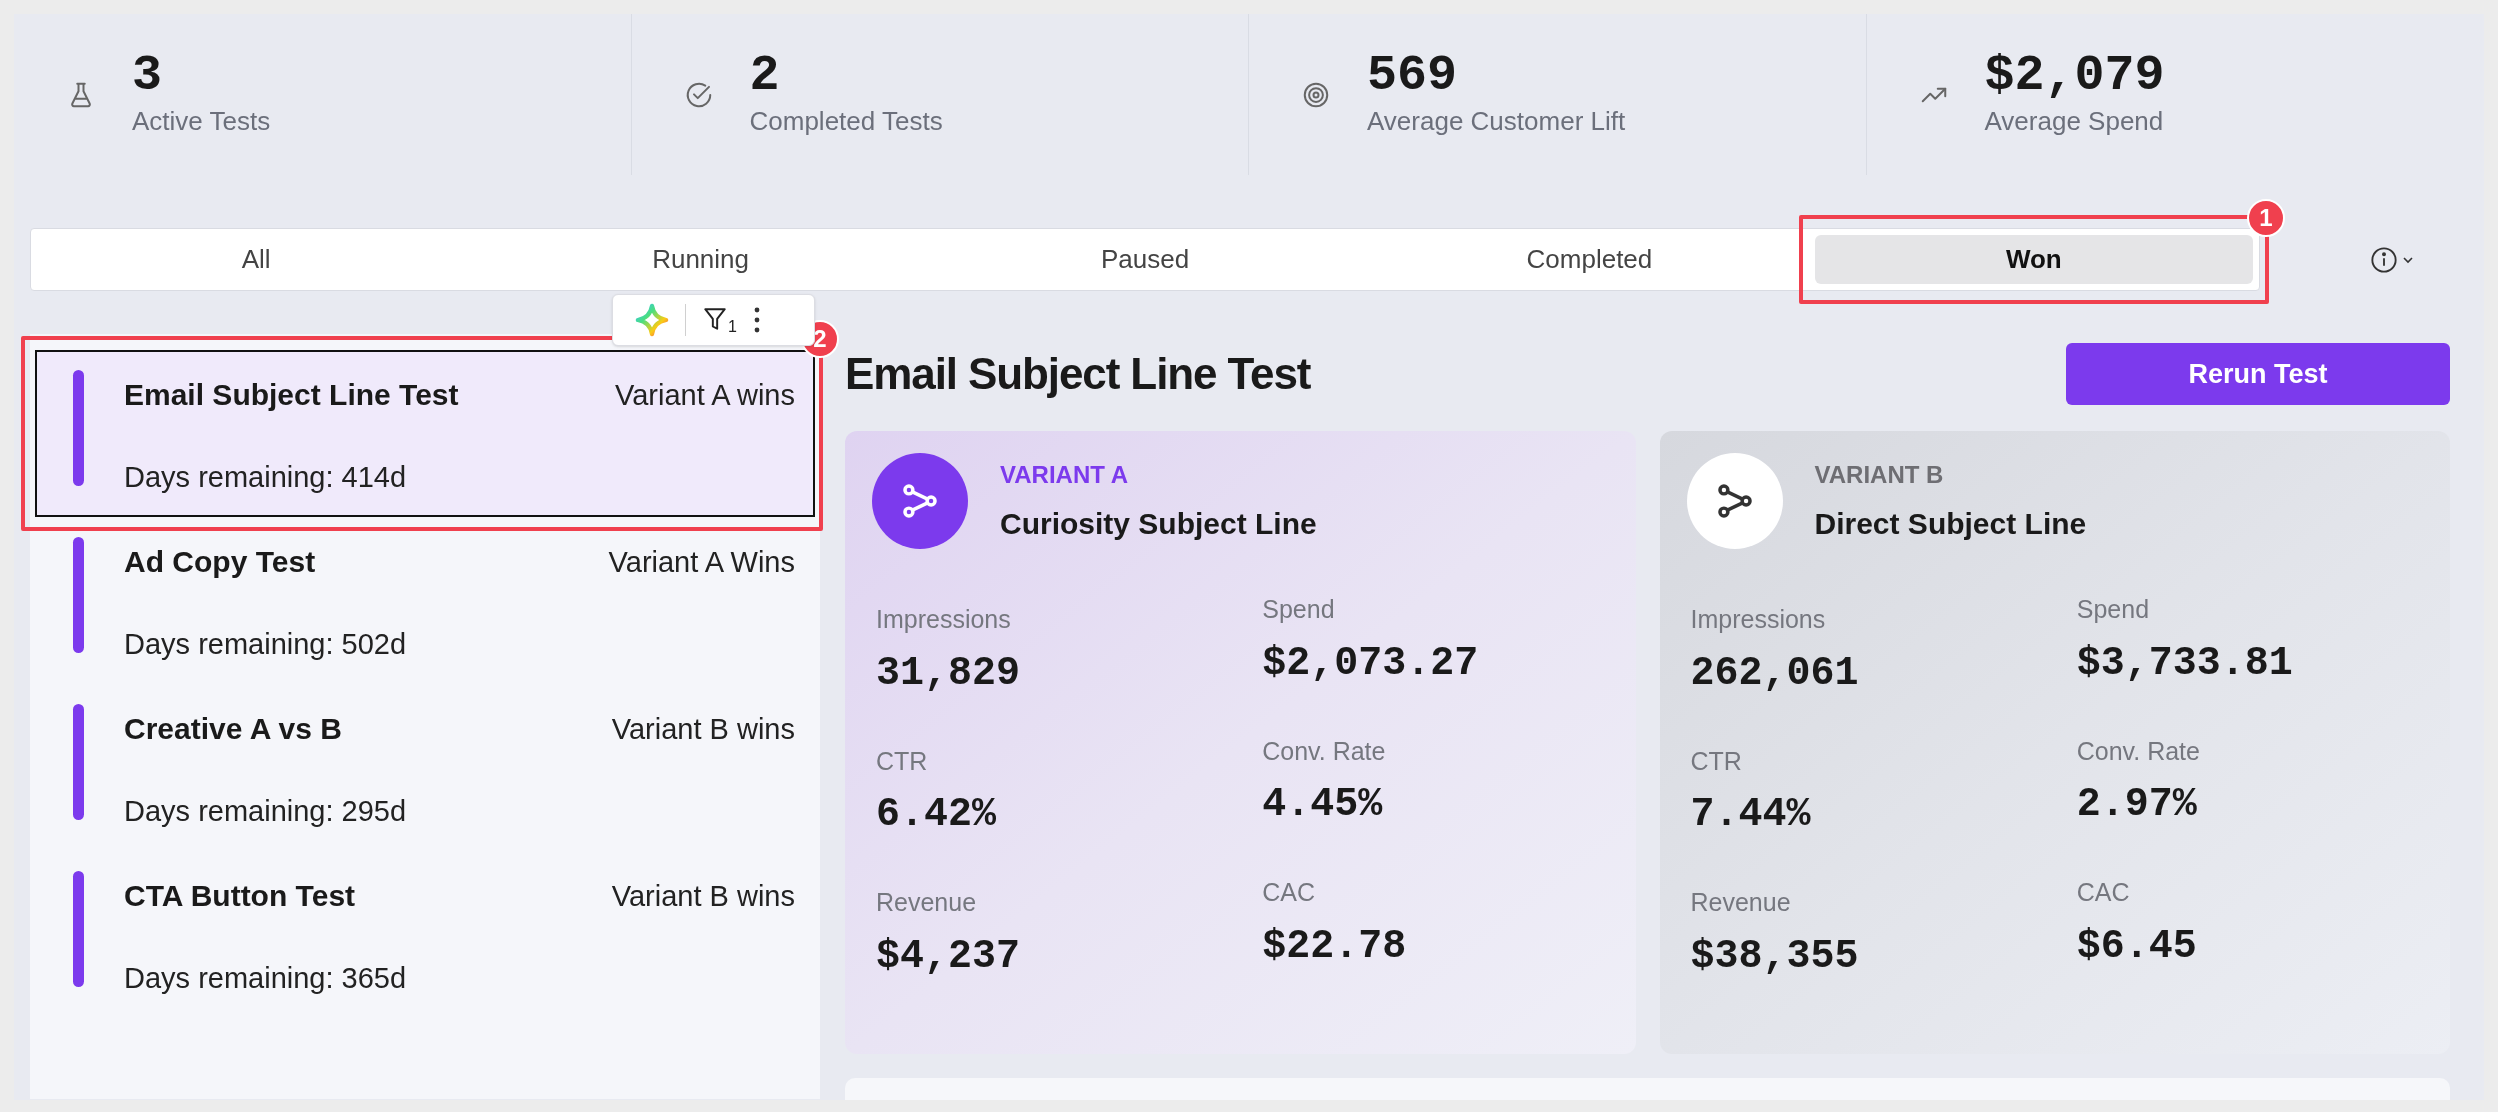  What do you see at coordinates (2266, 218) in the screenshot?
I see `annotation-badge: 1` at bounding box center [2266, 218].